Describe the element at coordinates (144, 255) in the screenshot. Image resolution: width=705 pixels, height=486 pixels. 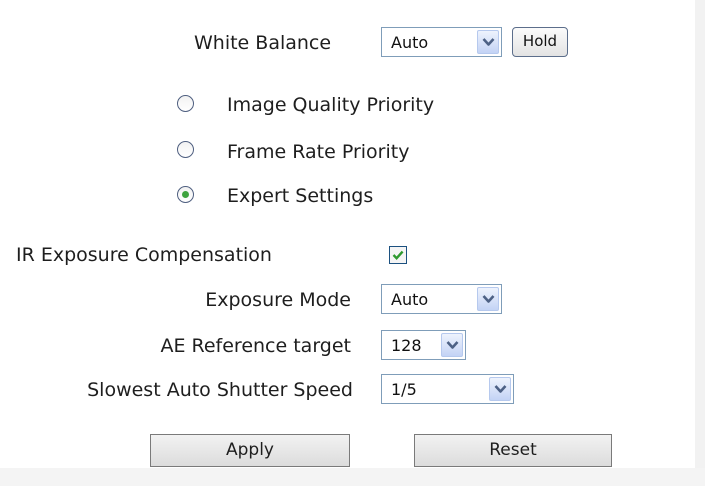
I see `ir-exposure-compensation-label: IR Exposure Compensation` at that location.